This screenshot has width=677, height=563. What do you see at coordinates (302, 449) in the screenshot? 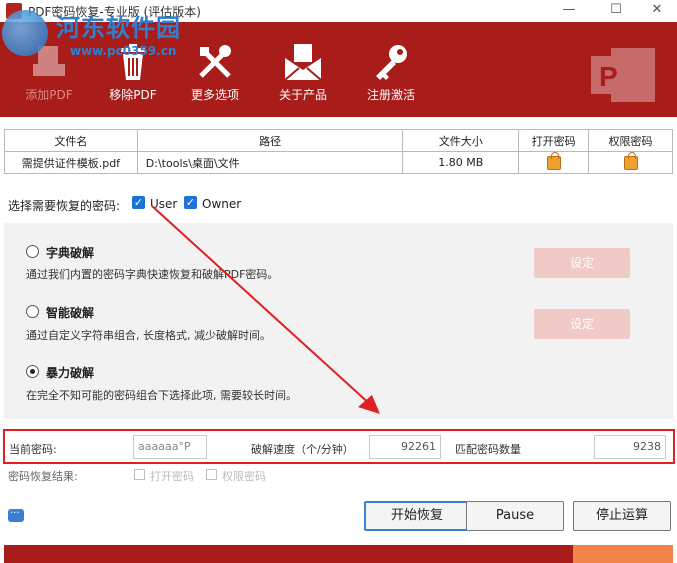
I see `speed-label: 破解速度（个/分钟）` at bounding box center [302, 449].